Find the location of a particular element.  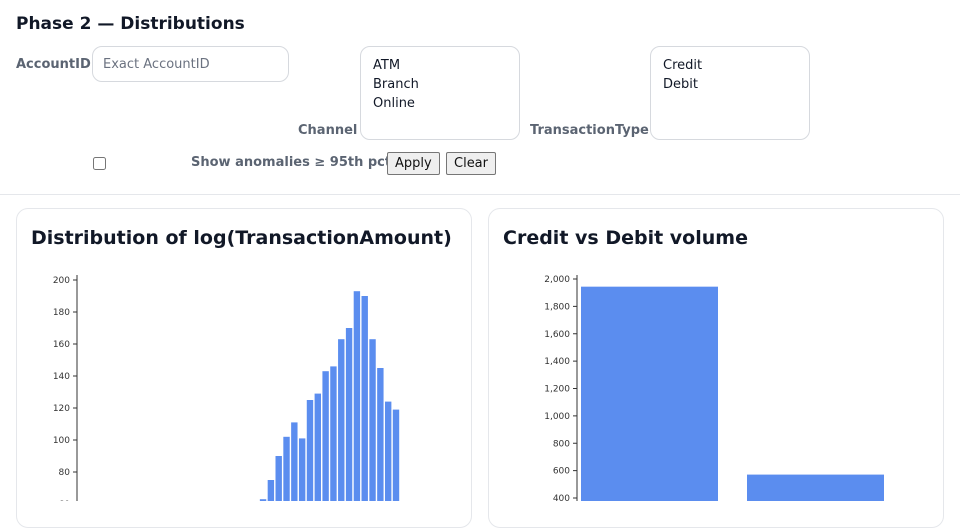

clear-button: Clear is located at coordinates (471, 163).